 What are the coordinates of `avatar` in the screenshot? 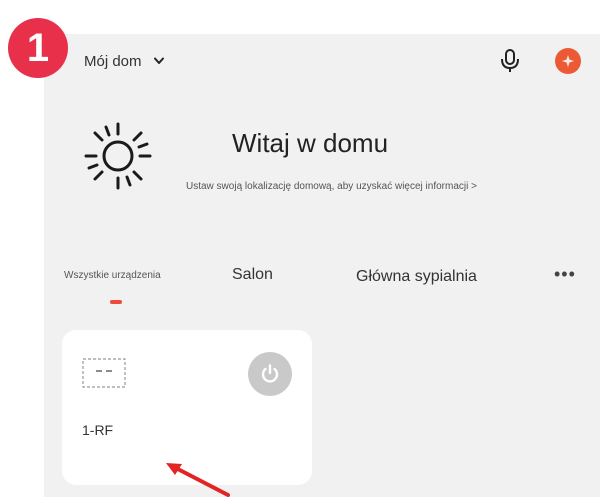 It's located at (568, 61).